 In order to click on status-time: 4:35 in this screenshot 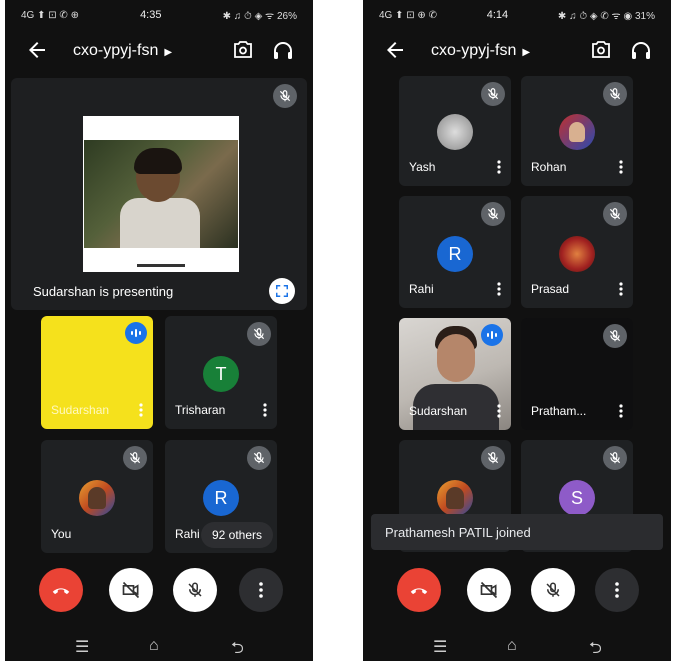, I will do `click(151, 15)`.